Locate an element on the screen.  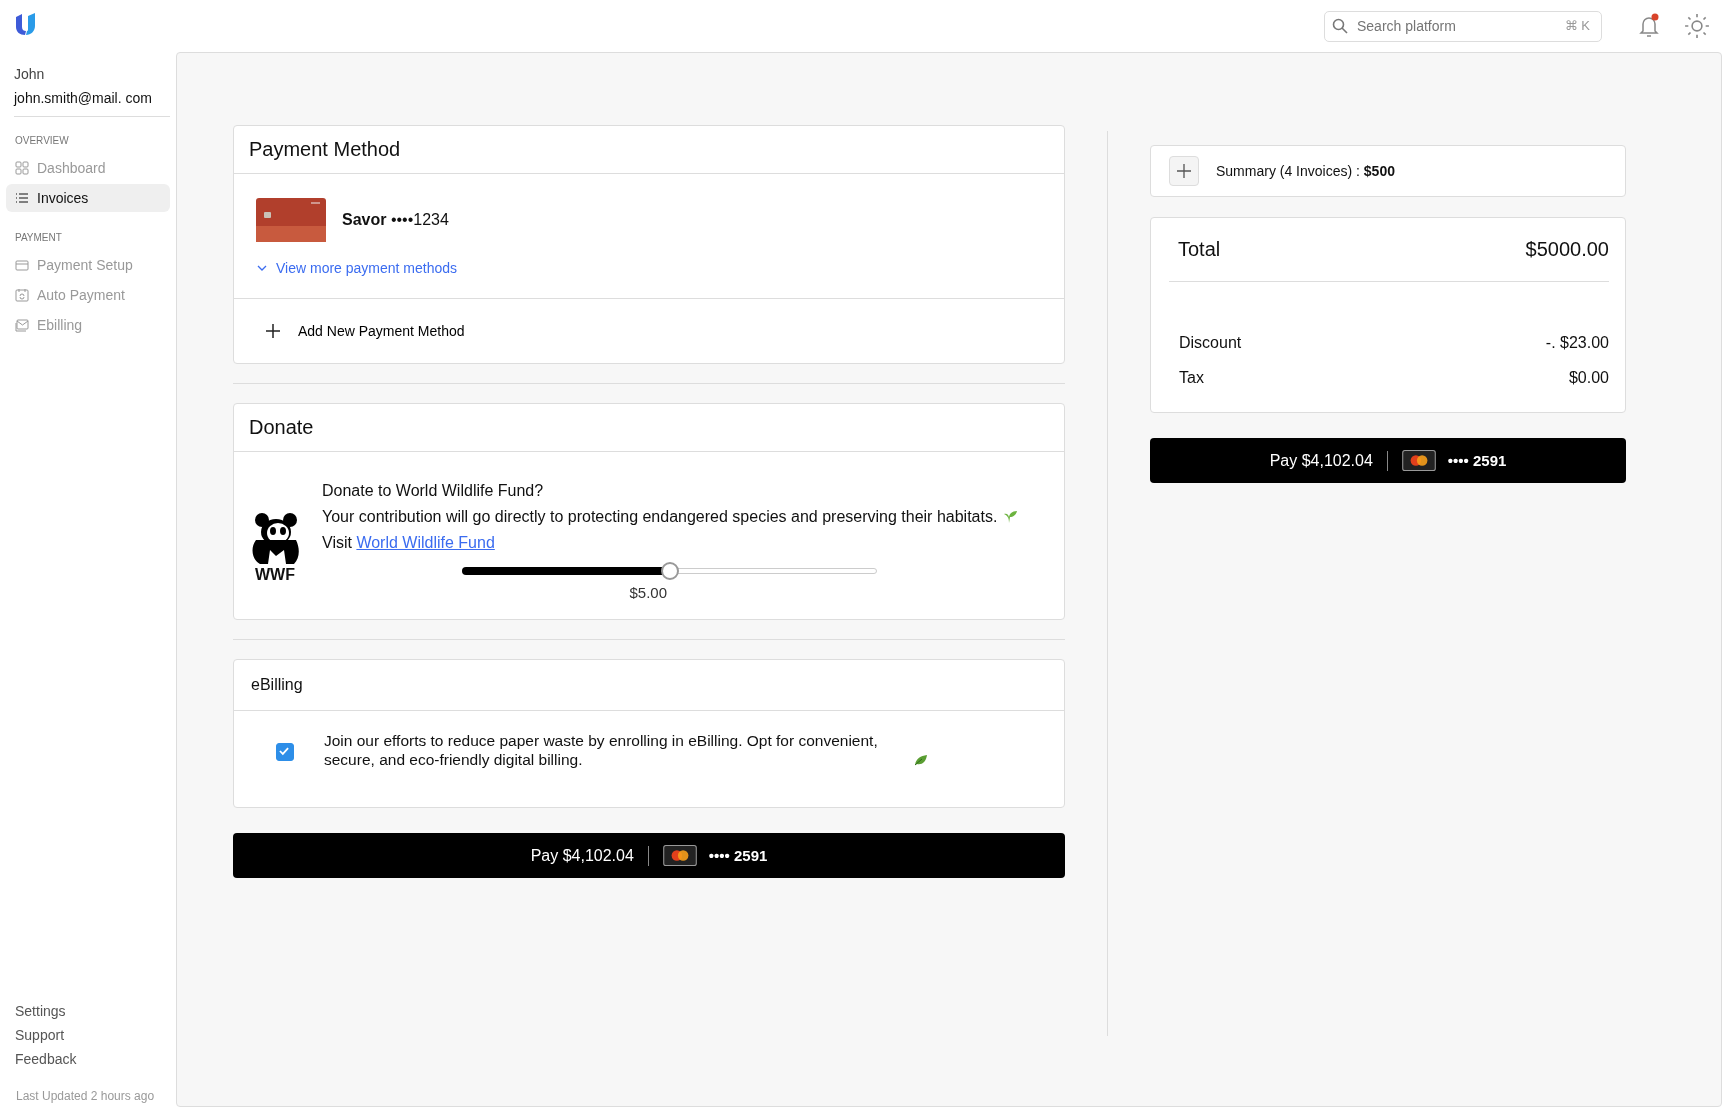
list-icon is located at coordinates (22, 198).